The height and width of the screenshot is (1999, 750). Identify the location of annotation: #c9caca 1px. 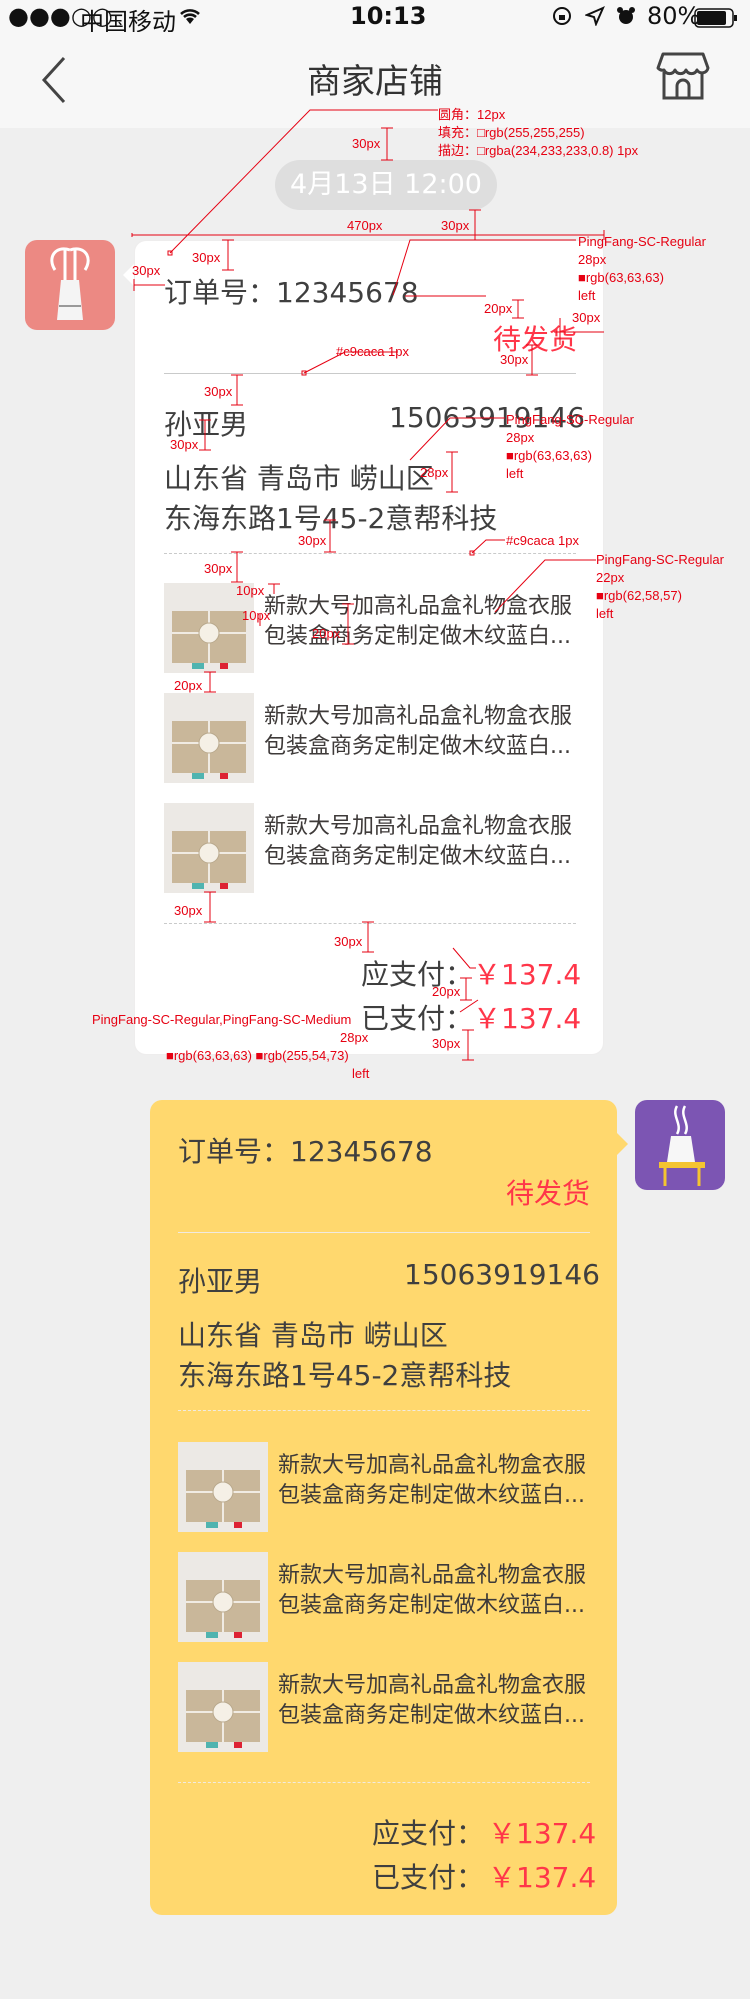
(542, 540).